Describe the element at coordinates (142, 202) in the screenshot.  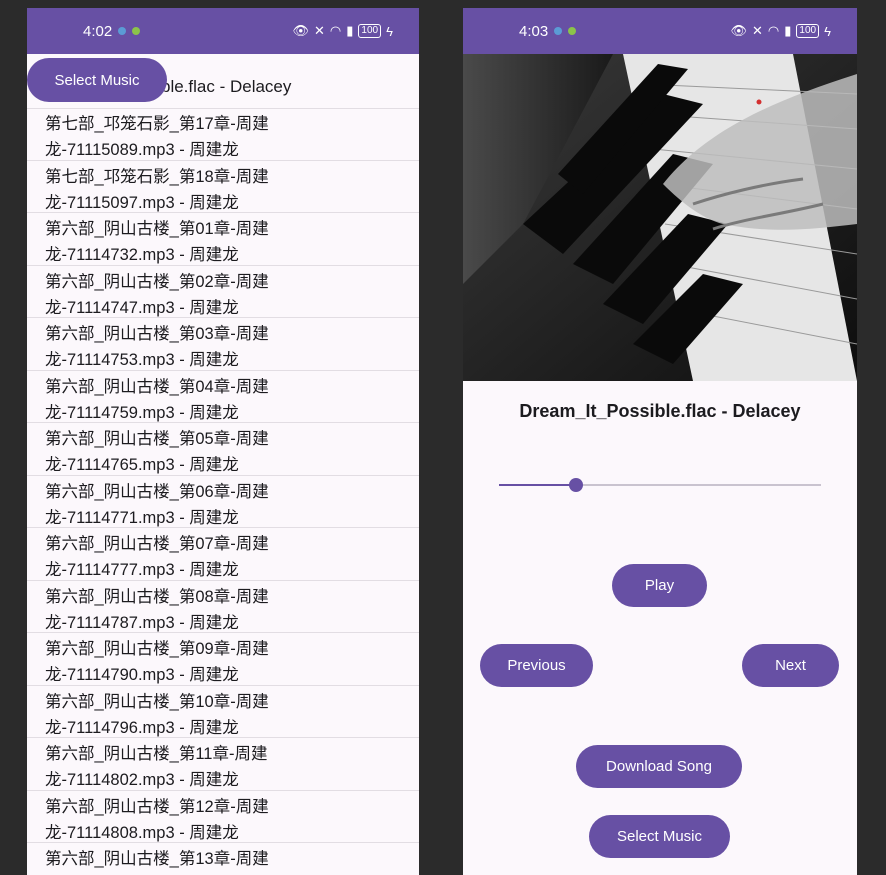
I see `song-file-line: 龙-71115097.mp3 - 周建龙` at that location.